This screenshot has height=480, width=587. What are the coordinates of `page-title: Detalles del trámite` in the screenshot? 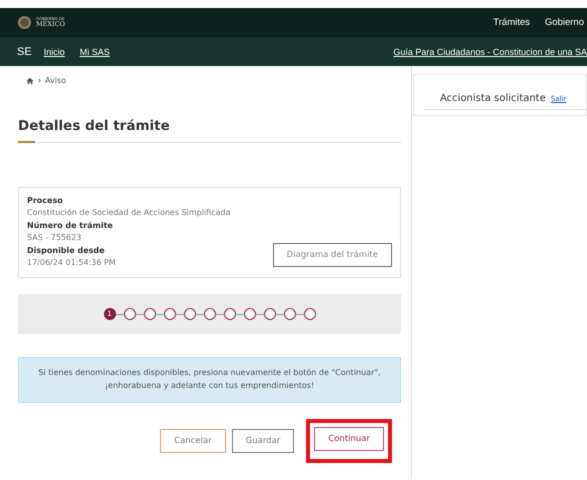 It's located at (94, 126).